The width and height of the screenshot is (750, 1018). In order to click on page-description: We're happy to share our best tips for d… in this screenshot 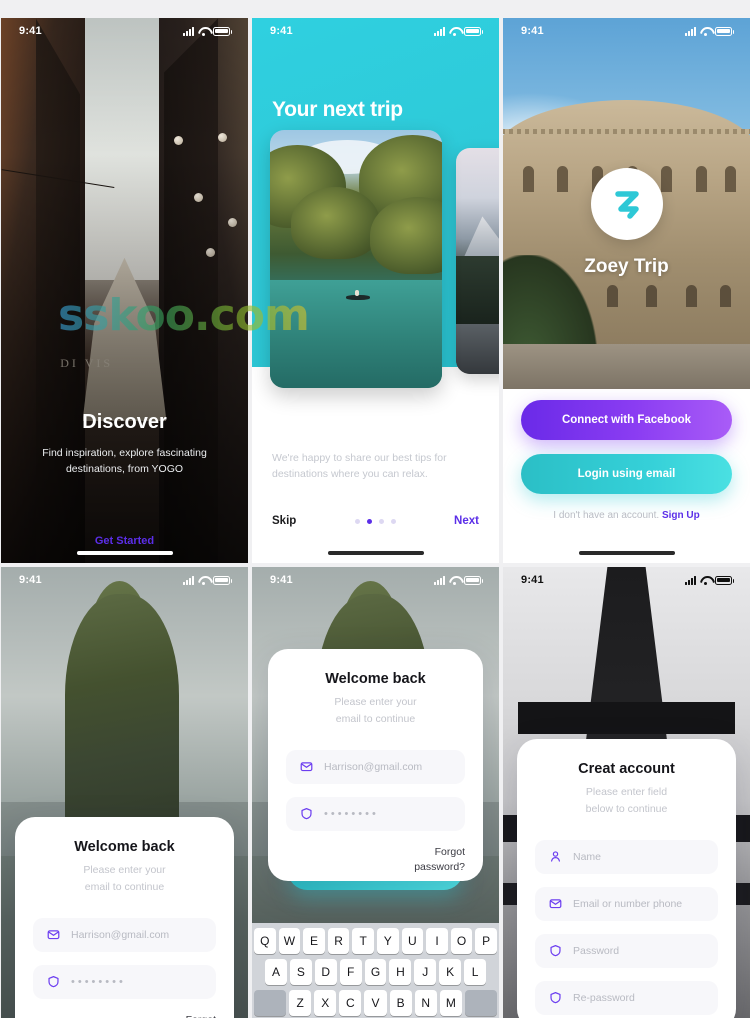, I will do `click(359, 466)`.